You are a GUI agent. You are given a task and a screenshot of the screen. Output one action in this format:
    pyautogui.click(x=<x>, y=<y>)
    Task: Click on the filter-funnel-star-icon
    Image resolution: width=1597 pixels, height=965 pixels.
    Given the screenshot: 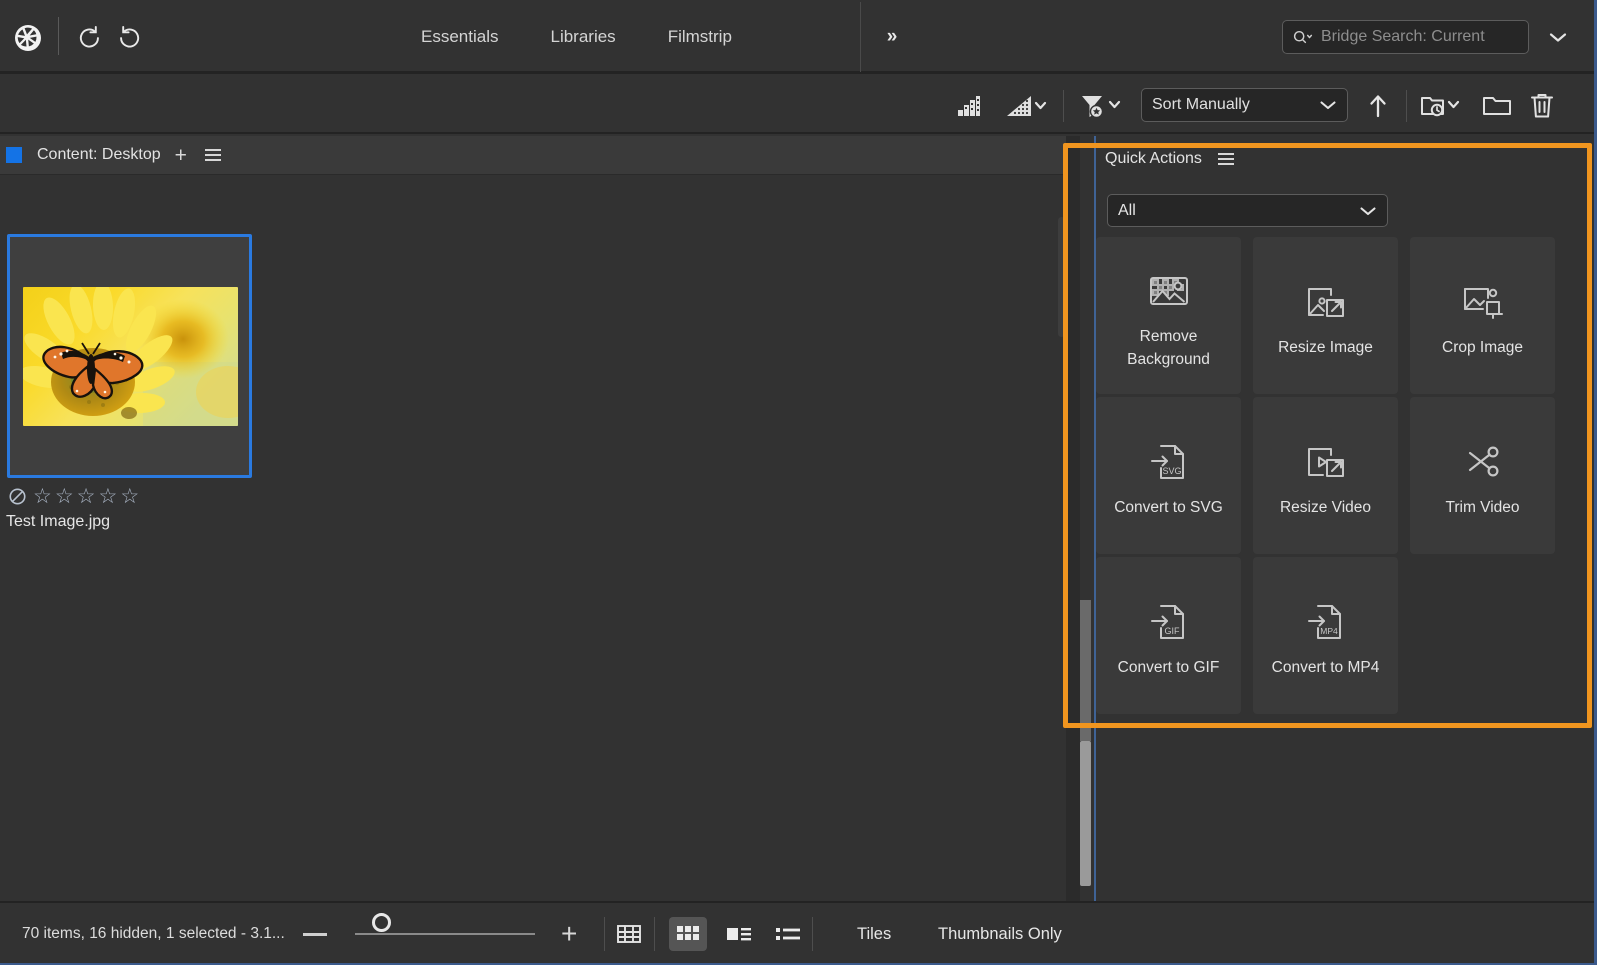 What is the action you would take?
    pyautogui.click(x=1103, y=106)
    